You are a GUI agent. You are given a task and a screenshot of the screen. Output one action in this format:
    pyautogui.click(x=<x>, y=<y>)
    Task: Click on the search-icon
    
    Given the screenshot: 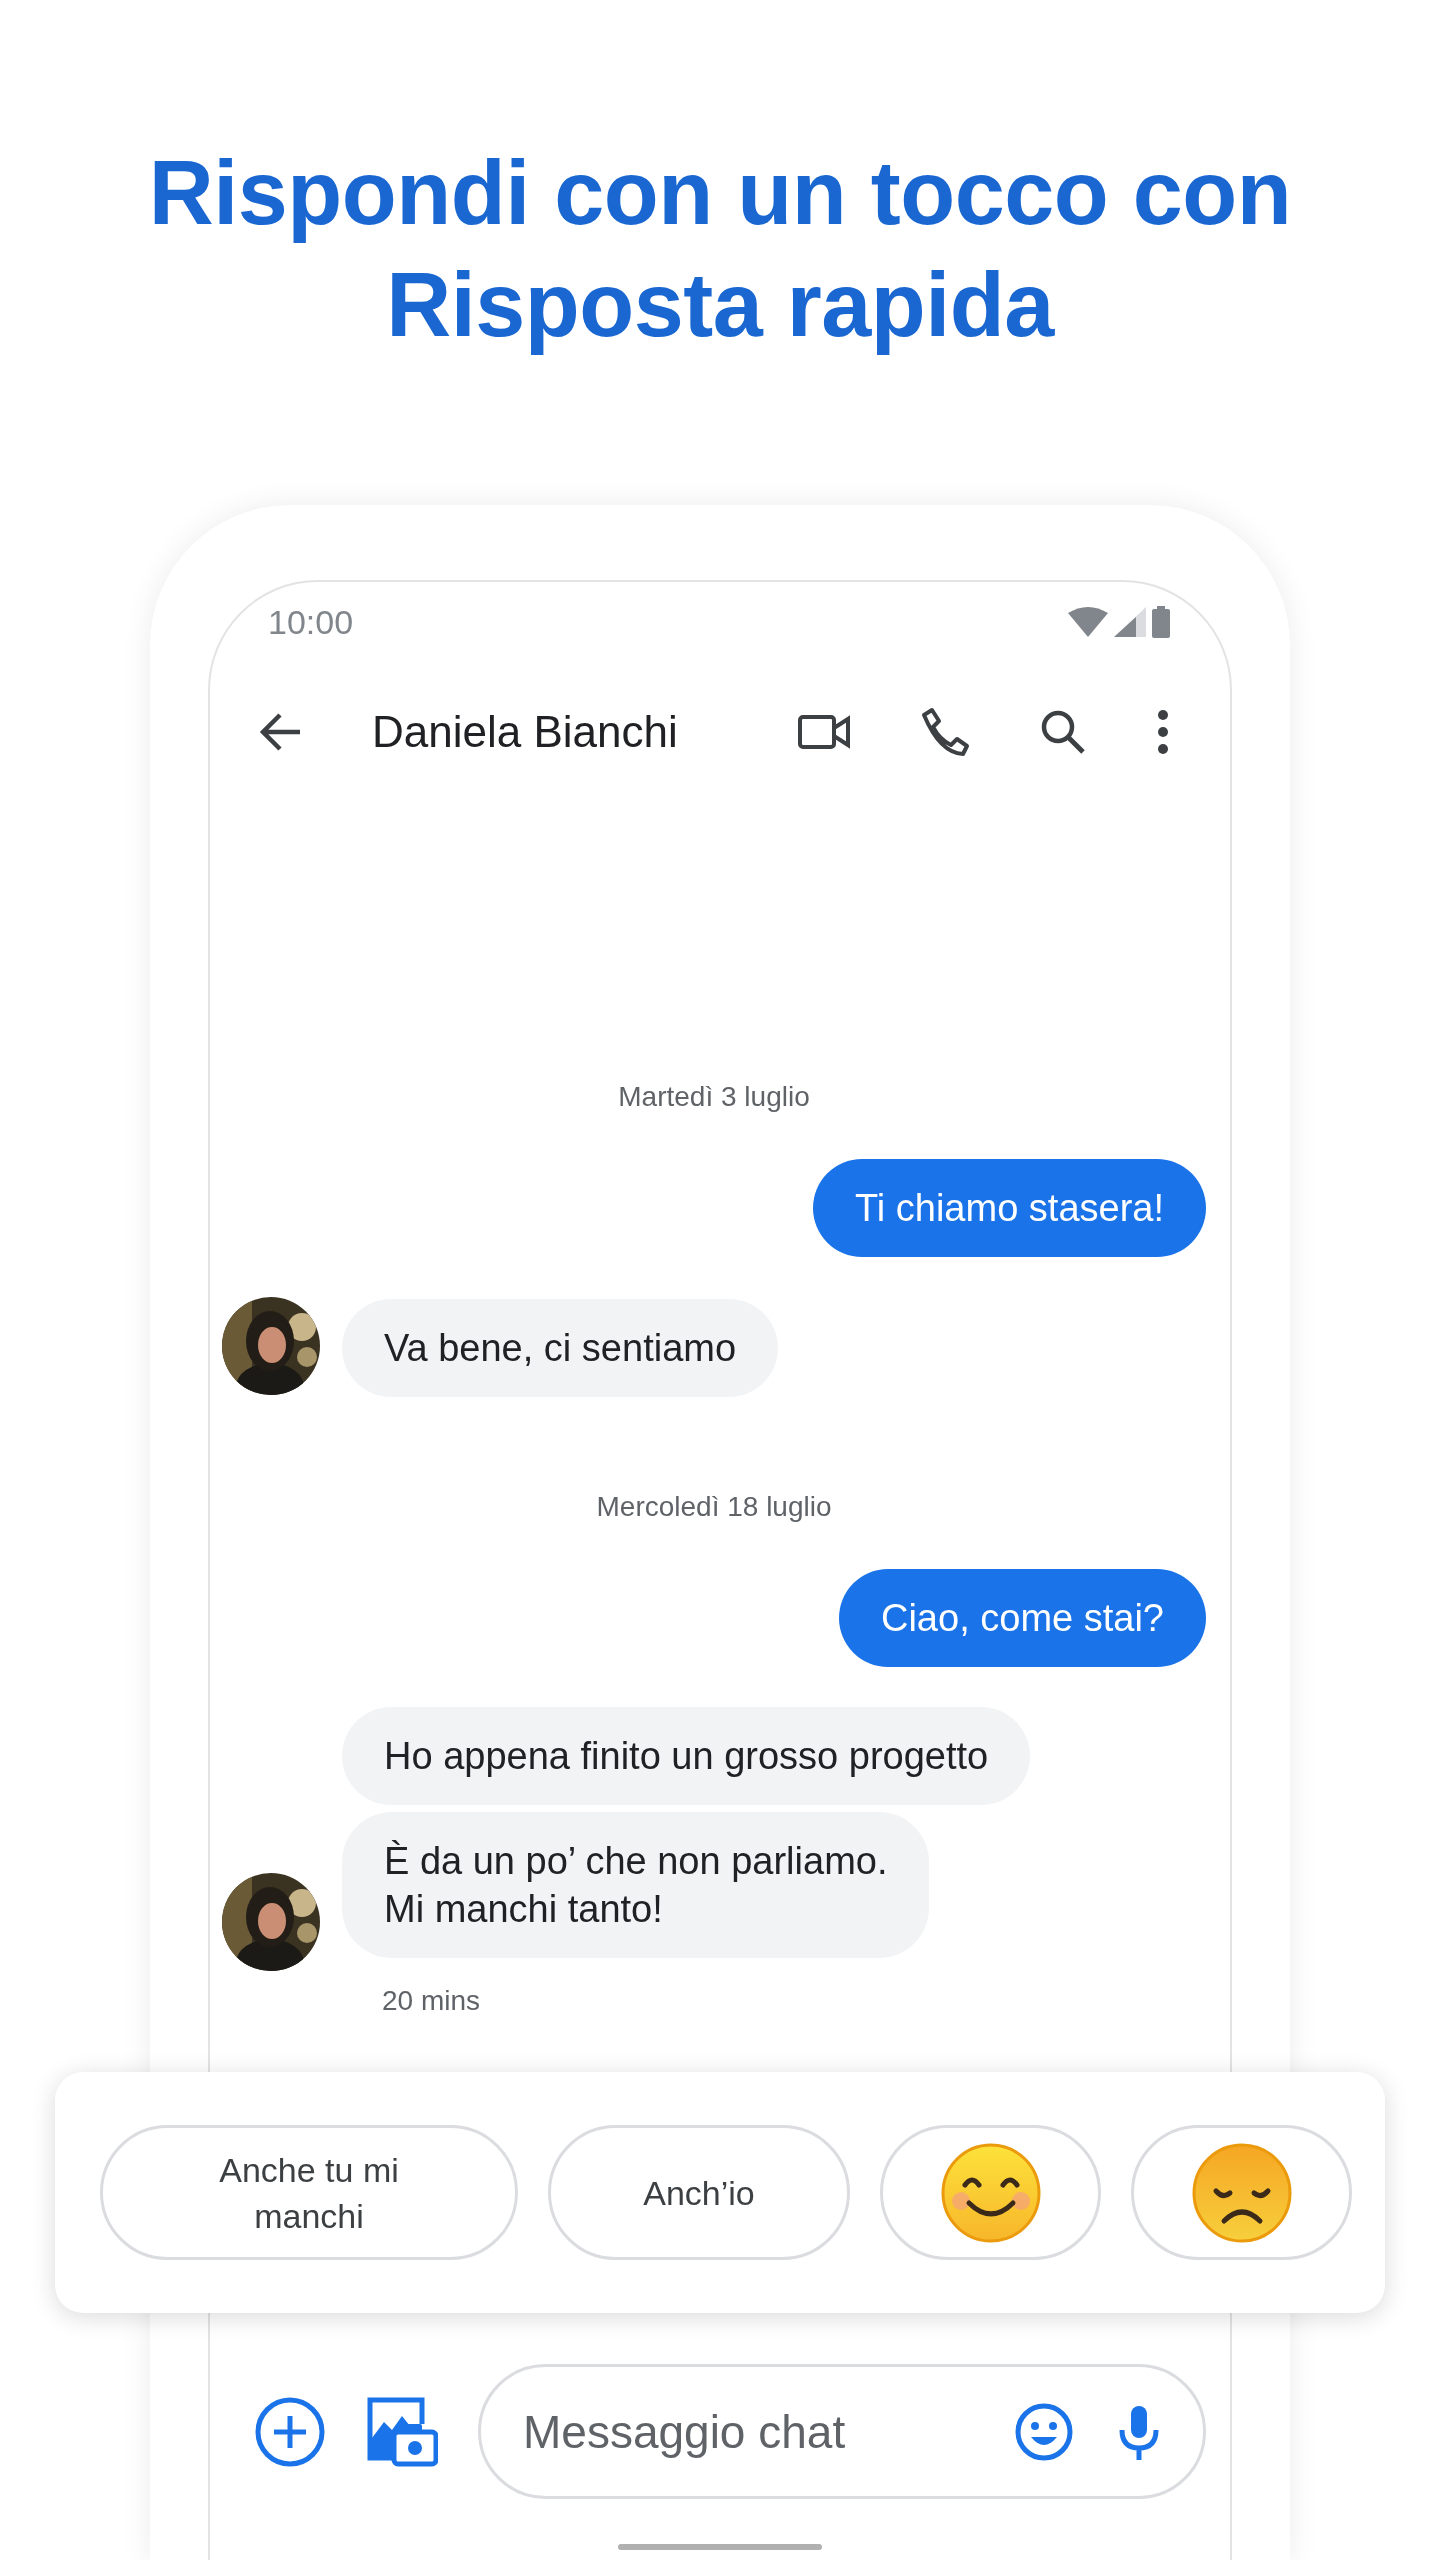 What is the action you would take?
    pyautogui.click(x=1063, y=732)
    